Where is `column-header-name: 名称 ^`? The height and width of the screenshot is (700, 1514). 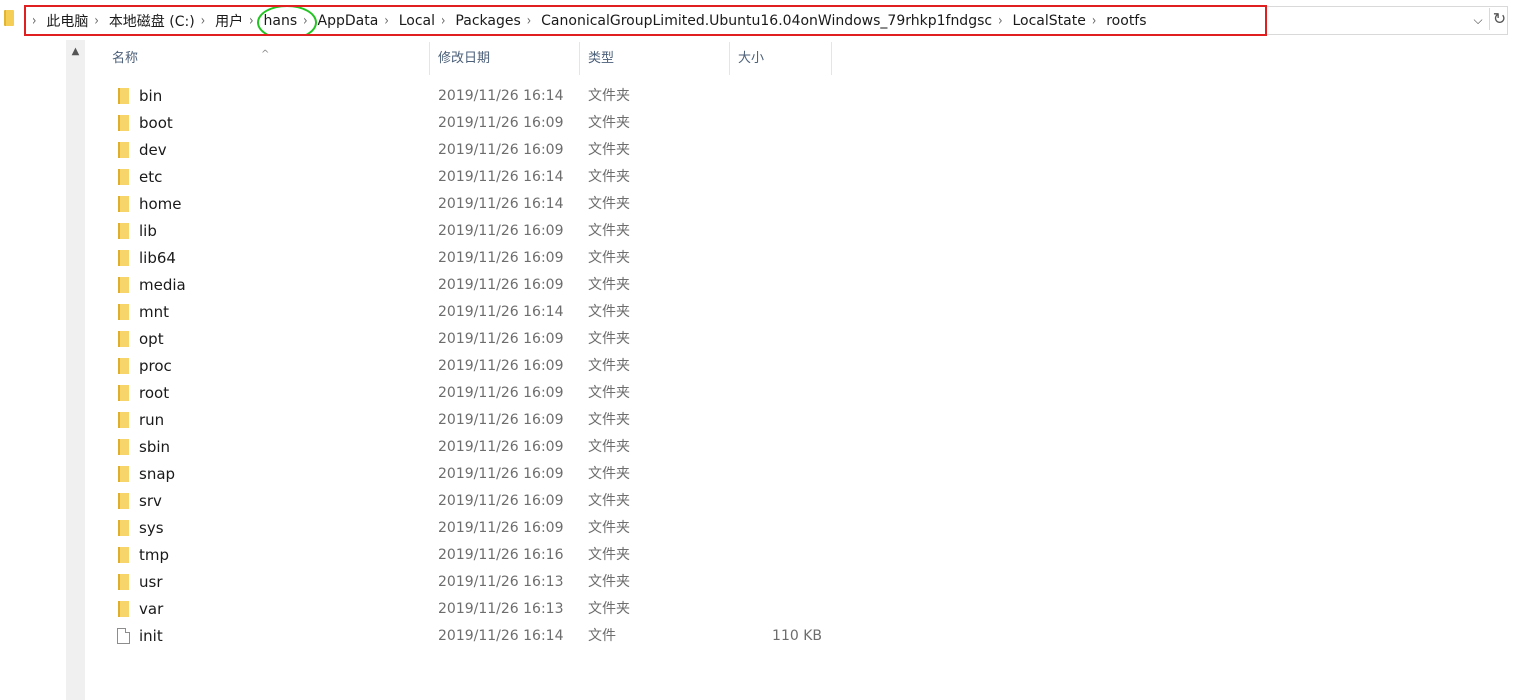 column-header-name: 名称 ^ is located at coordinates (267, 58).